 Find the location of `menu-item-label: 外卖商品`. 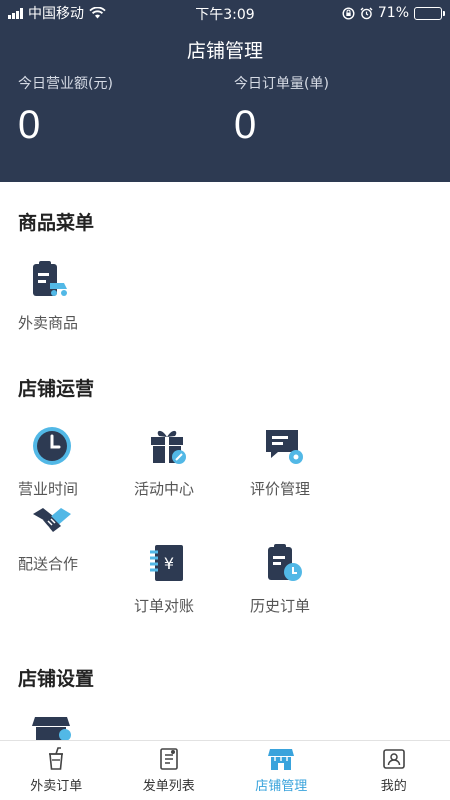

menu-item-label: 外卖商品 is located at coordinates (48, 323).